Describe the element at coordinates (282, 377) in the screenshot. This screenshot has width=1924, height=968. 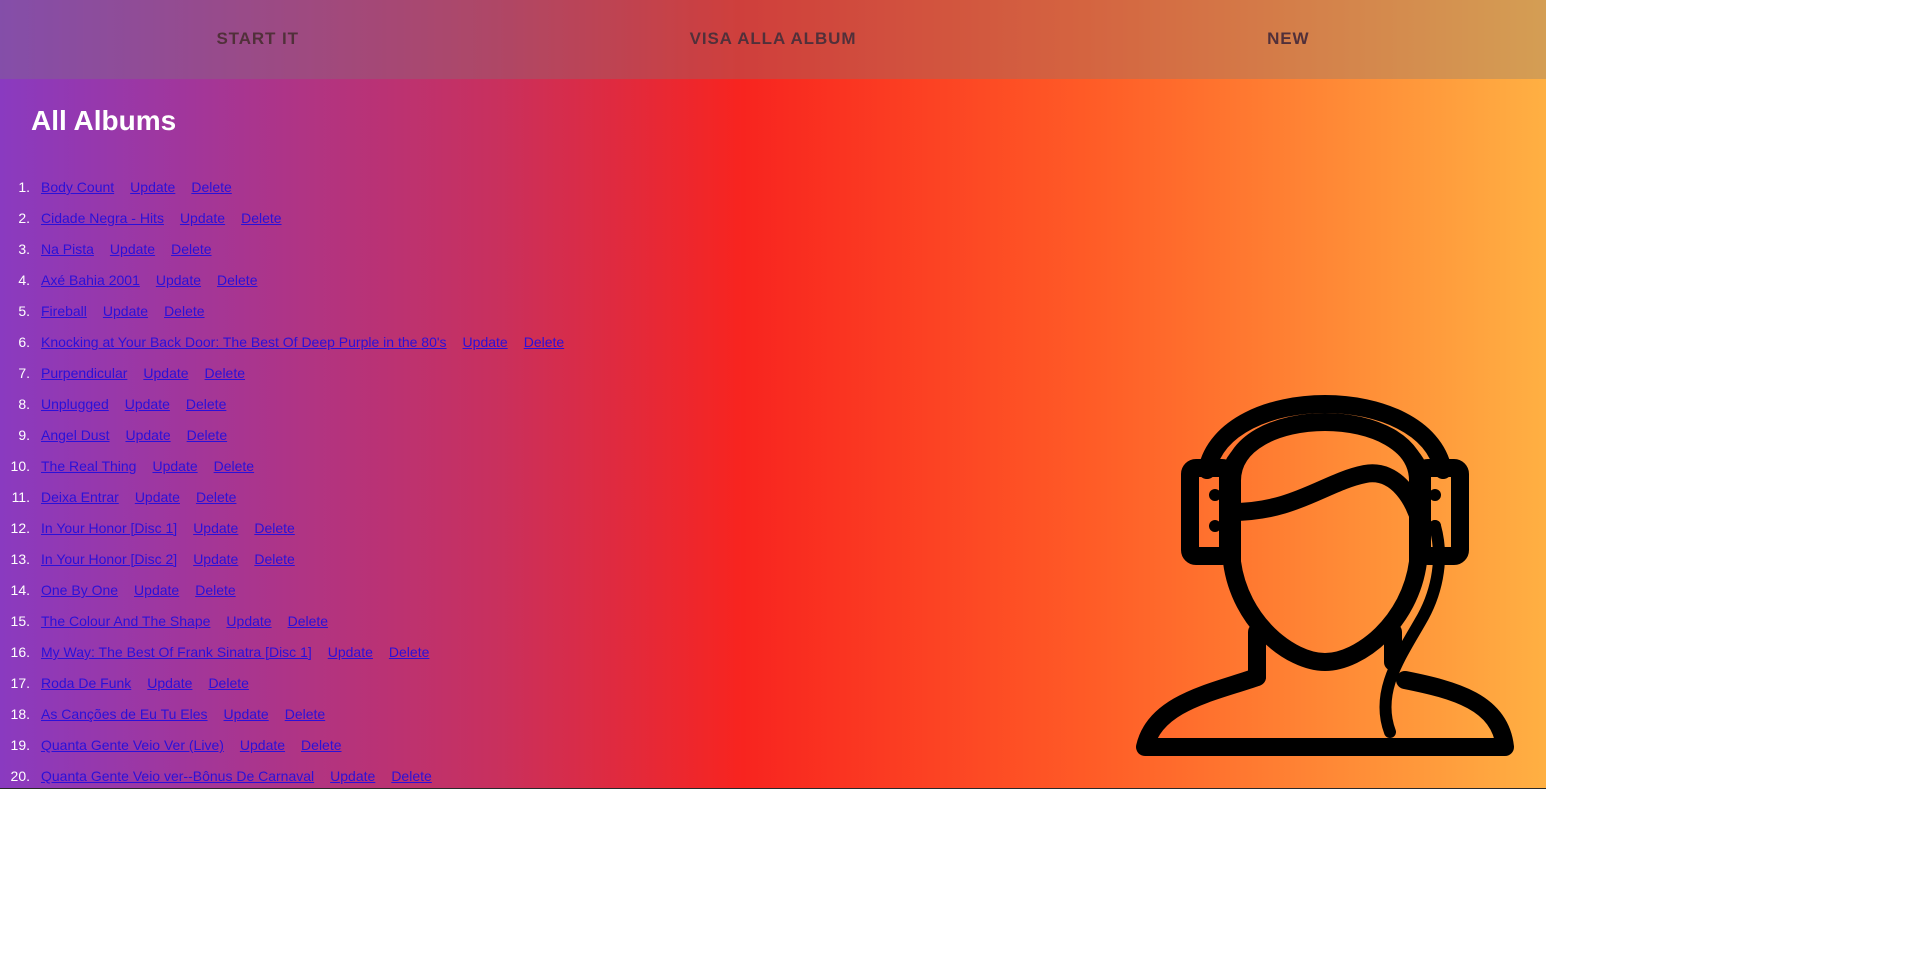
I see `album-row: 7. Purpendicular Update Delete` at that location.